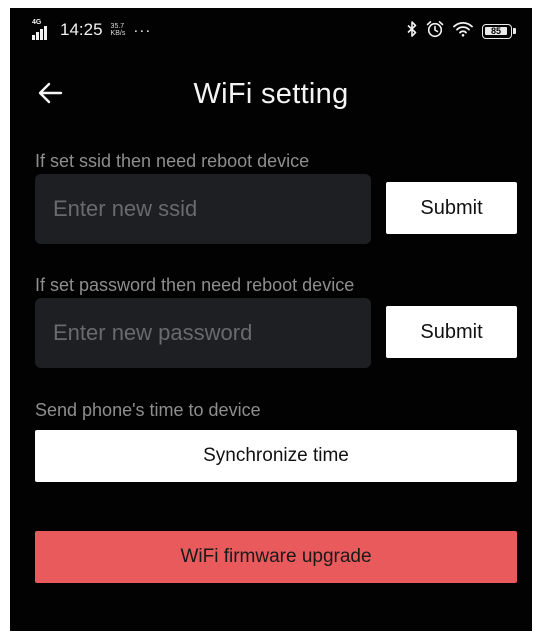 This screenshot has width=542, height=639. What do you see at coordinates (118, 33) in the screenshot?
I see `network-speed-unit: KB/s` at bounding box center [118, 33].